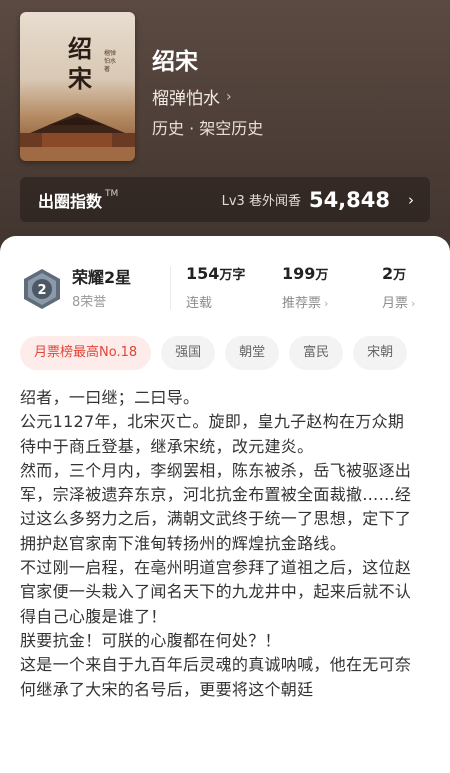 The image size is (450, 773). I want to click on cover-subtitle: 榴弹怕水 著, so click(110, 61).